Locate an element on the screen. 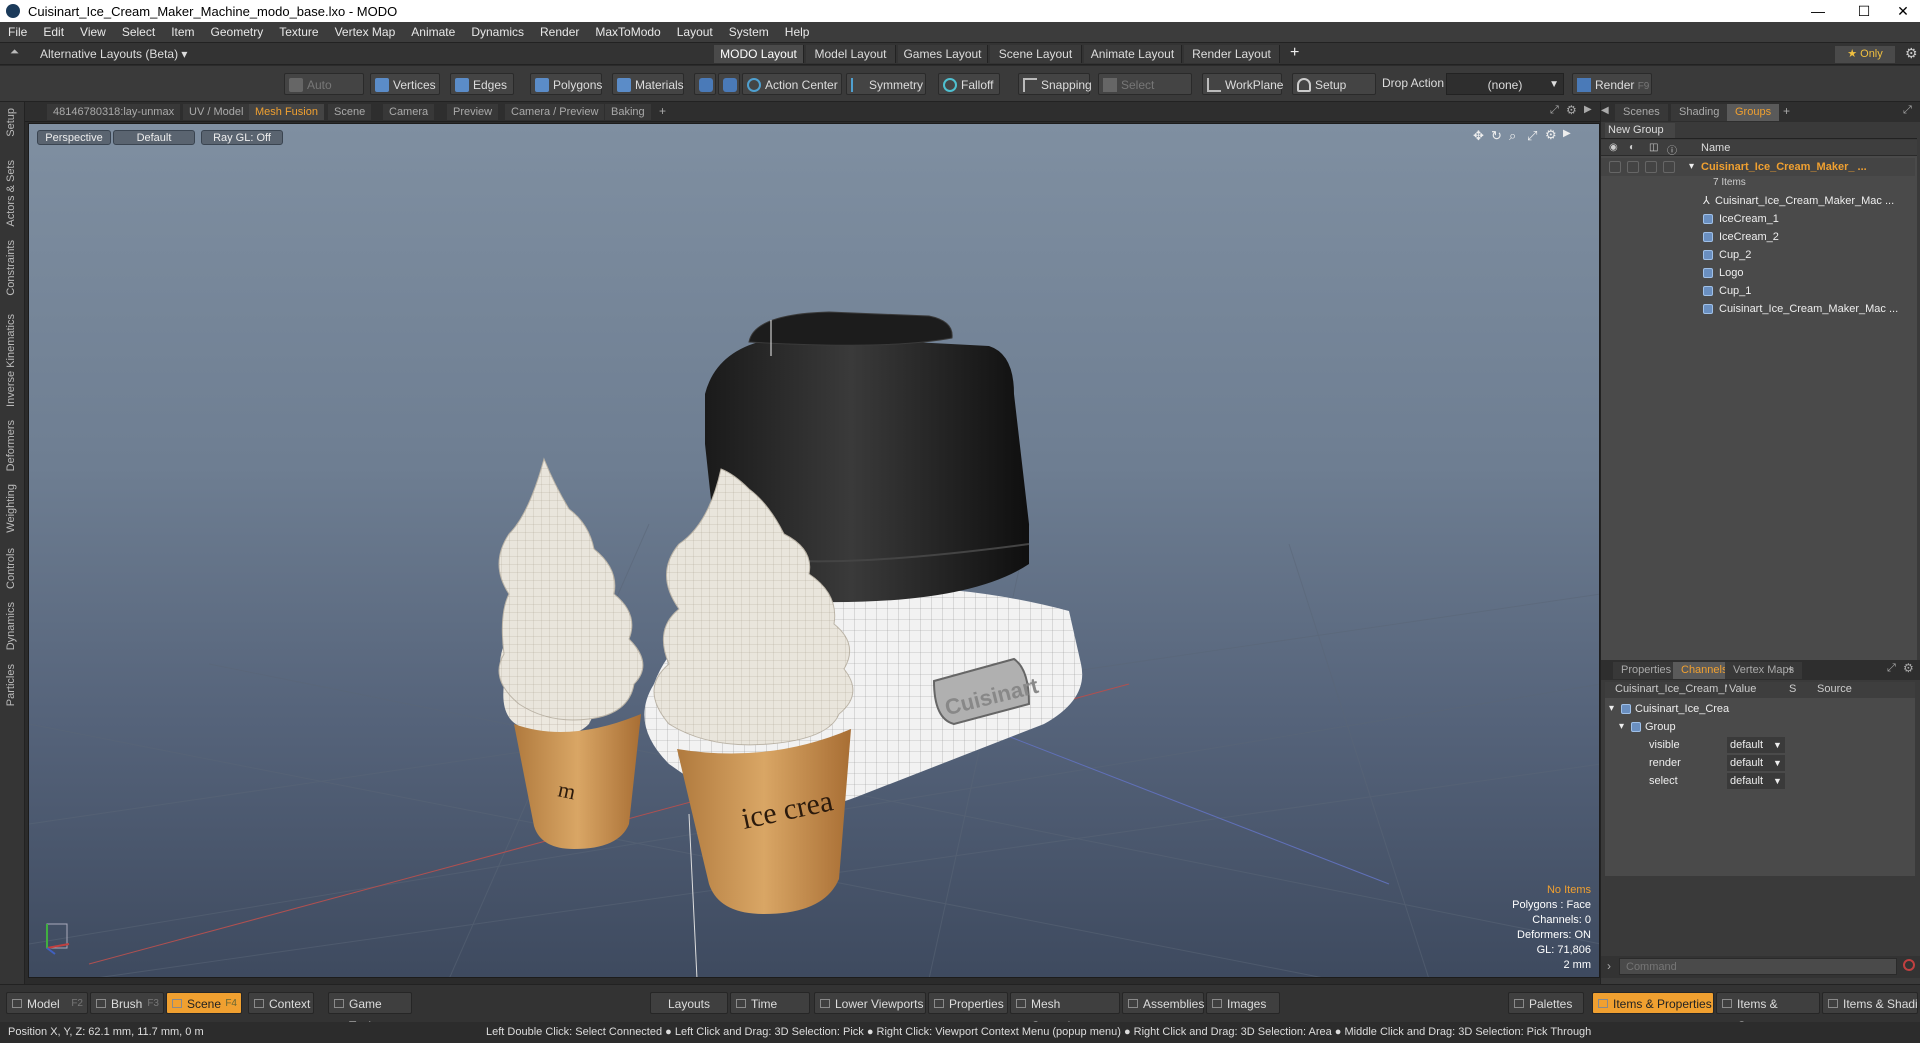 The height and width of the screenshot is (1043, 1920). tree-item: Cup_1 is located at coordinates (1758, 291).